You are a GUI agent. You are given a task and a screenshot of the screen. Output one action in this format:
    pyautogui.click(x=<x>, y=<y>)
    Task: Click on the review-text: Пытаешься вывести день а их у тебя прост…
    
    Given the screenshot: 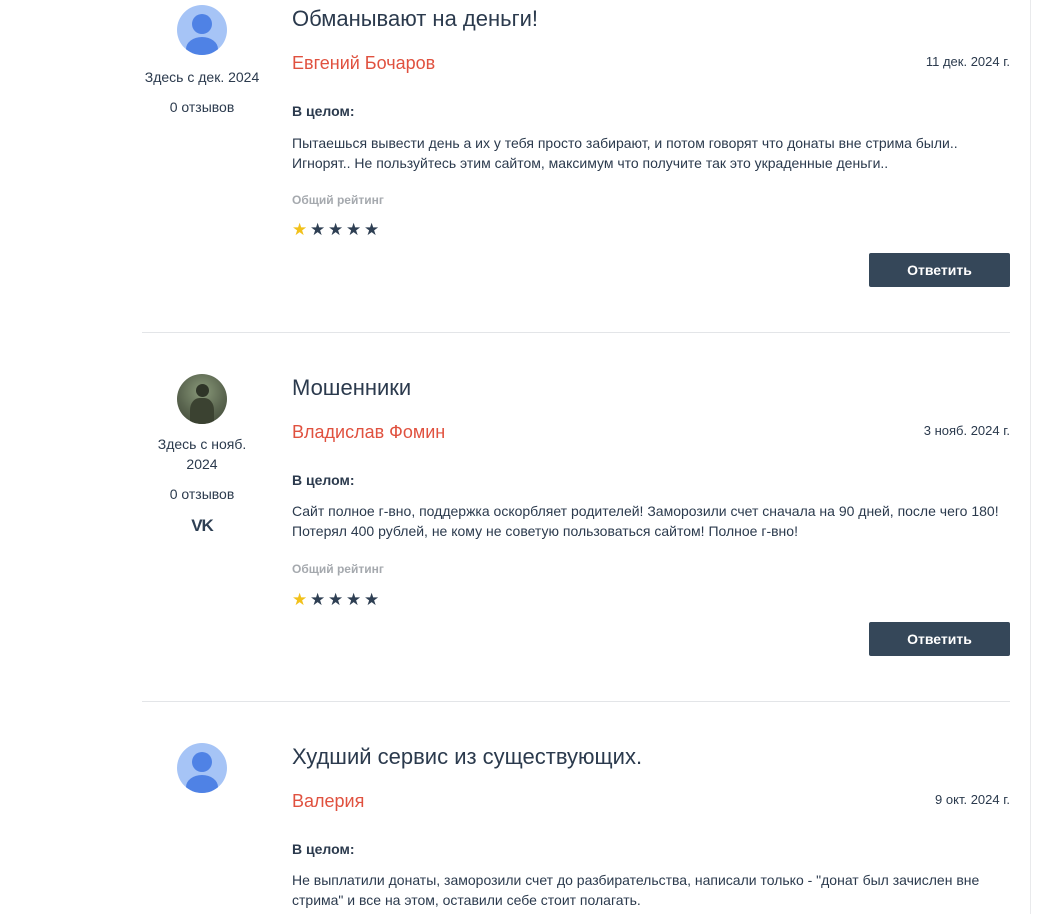 What is the action you would take?
    pyautogui.click(x=625, y=153)
    